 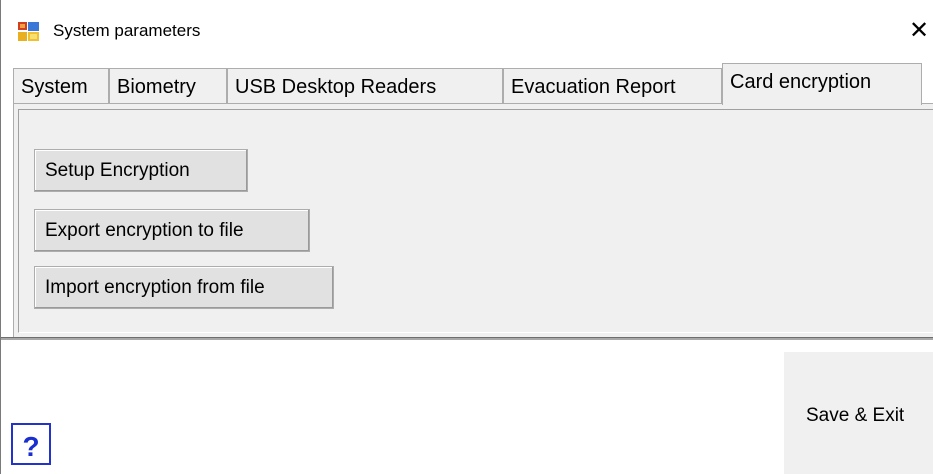 I want to click on save-and-exit-button: Save & Exit, so click(x=858, y=413).